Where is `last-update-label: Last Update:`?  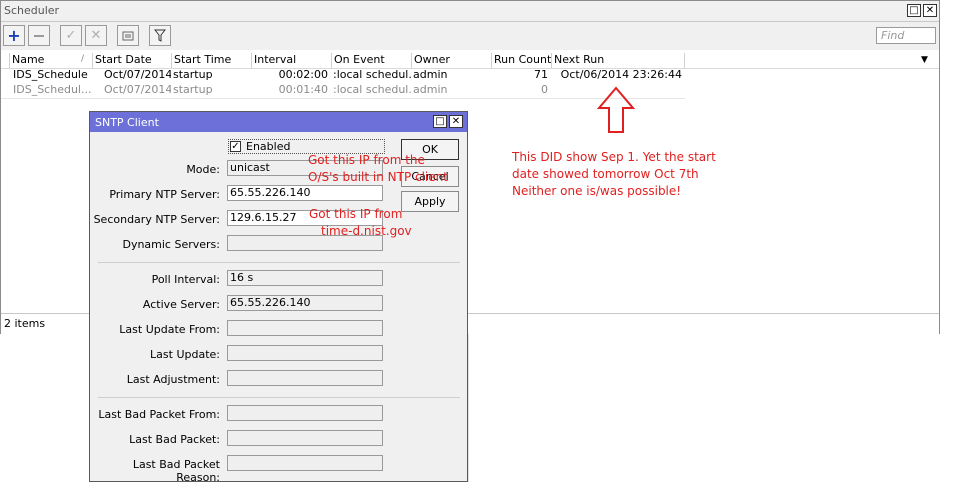 last-update-label: Last Update: is located at coordinates (185, 354).